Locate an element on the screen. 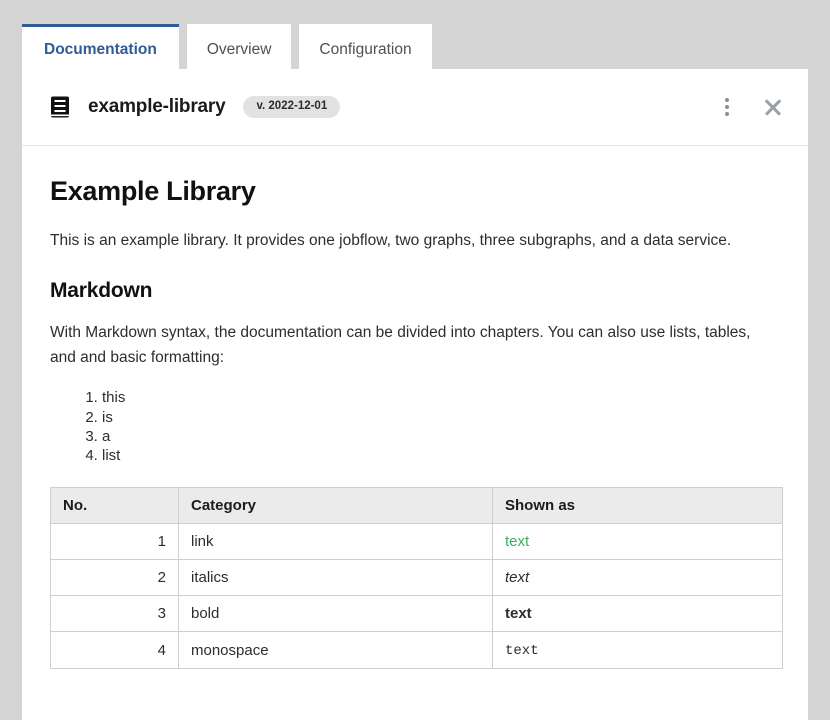  cell-no: 3 is located at coordinates (114, 614).